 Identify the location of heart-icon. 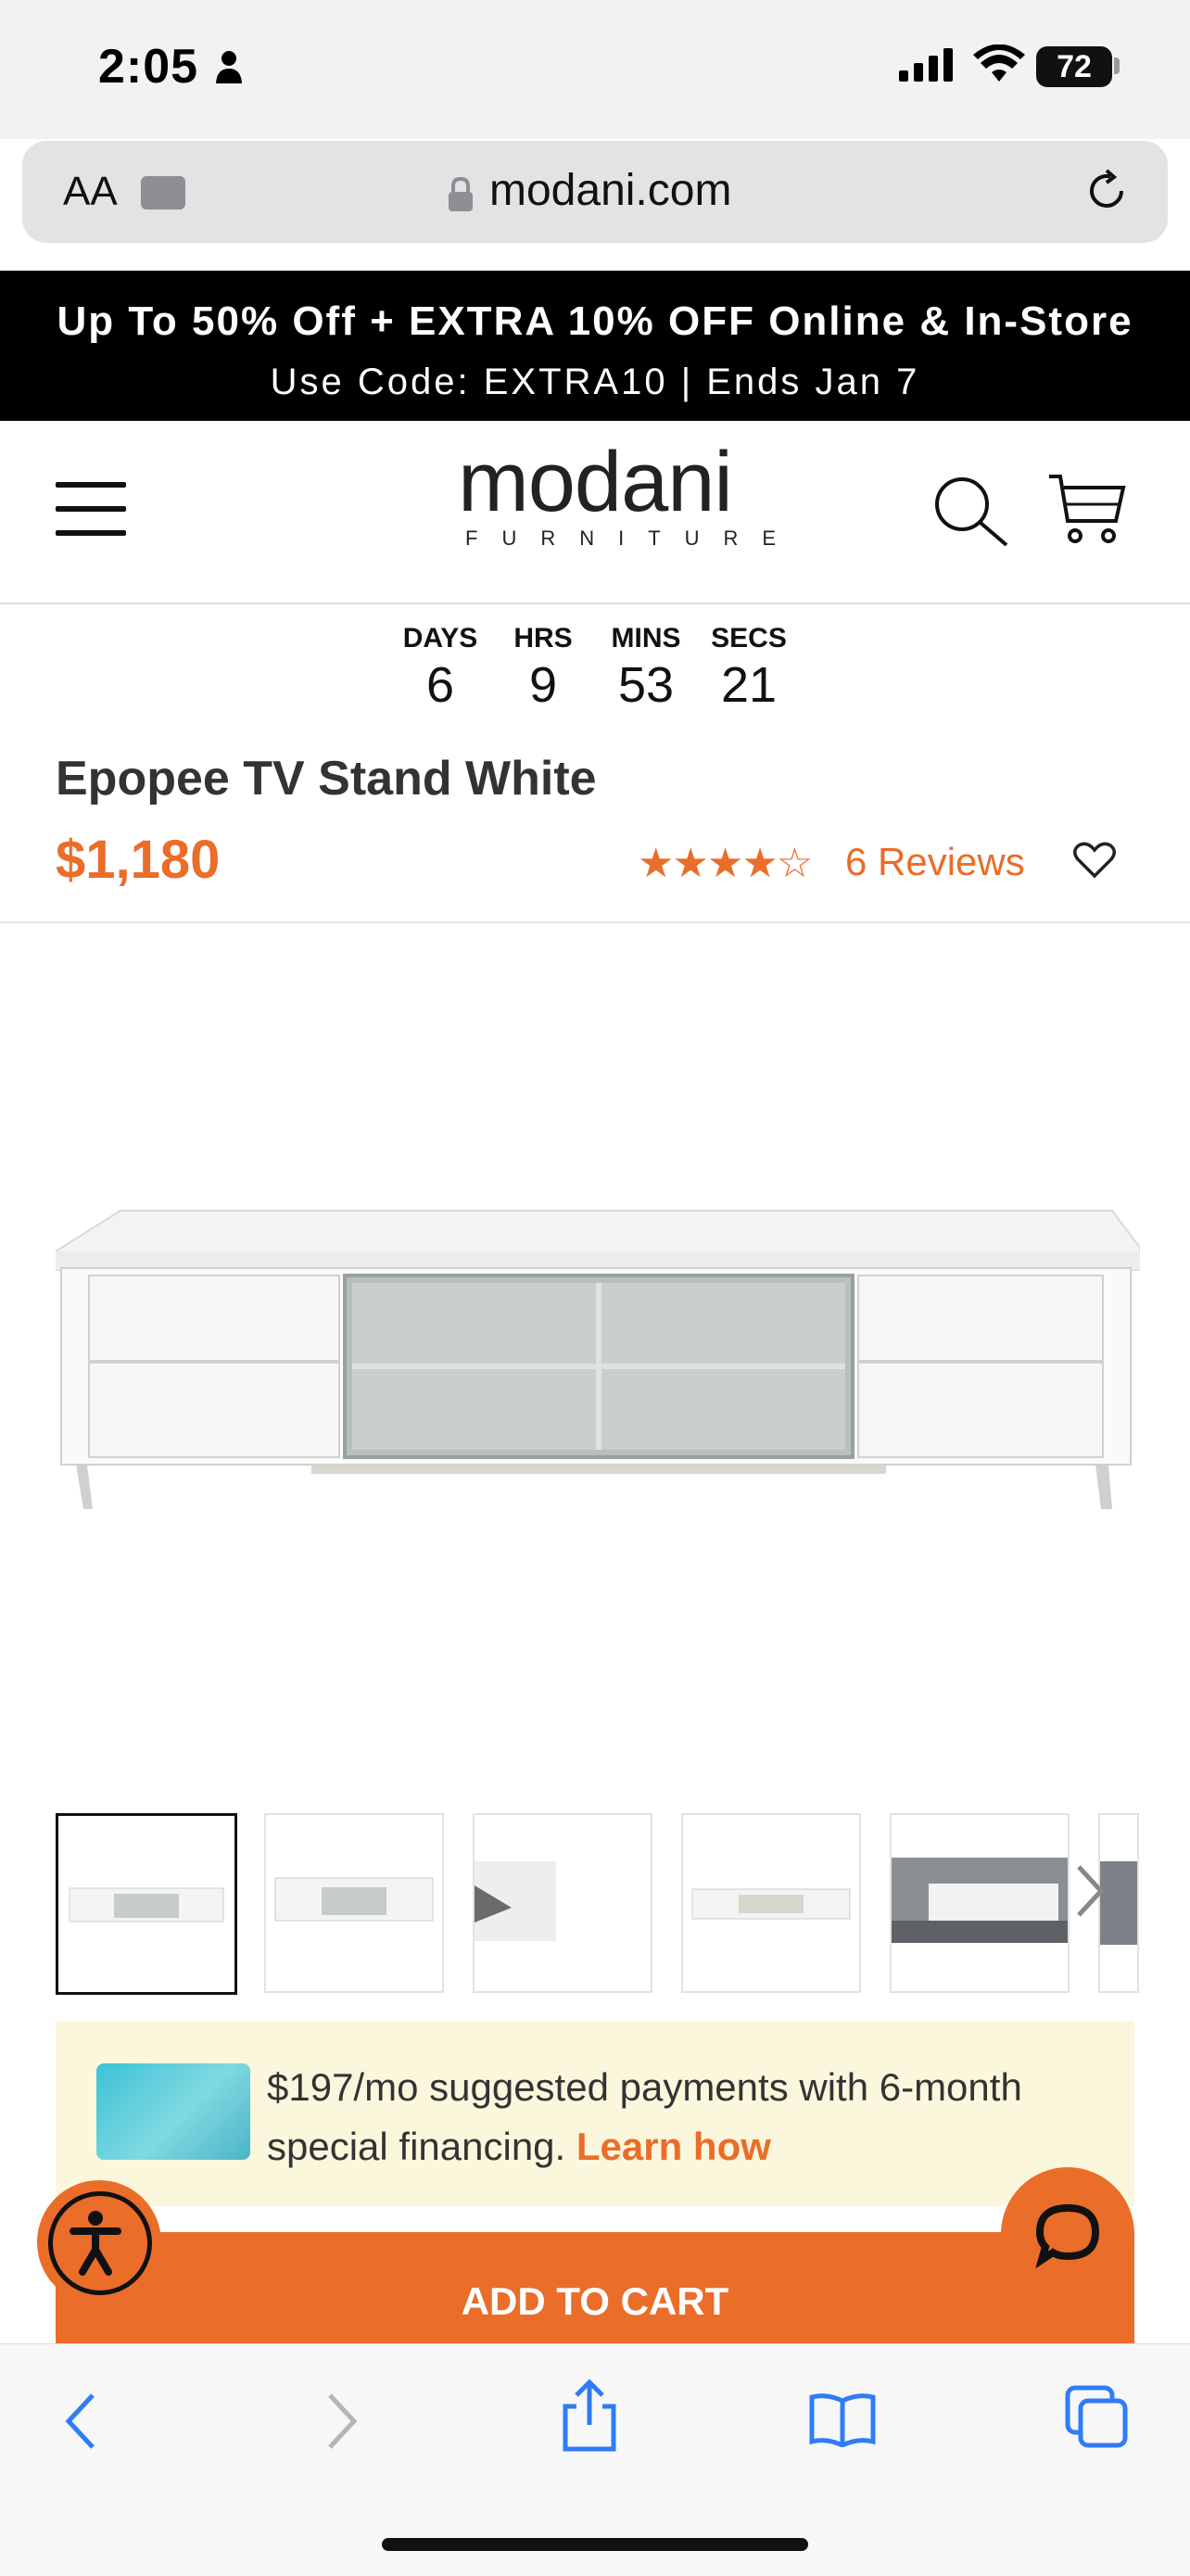
(1094, 860).